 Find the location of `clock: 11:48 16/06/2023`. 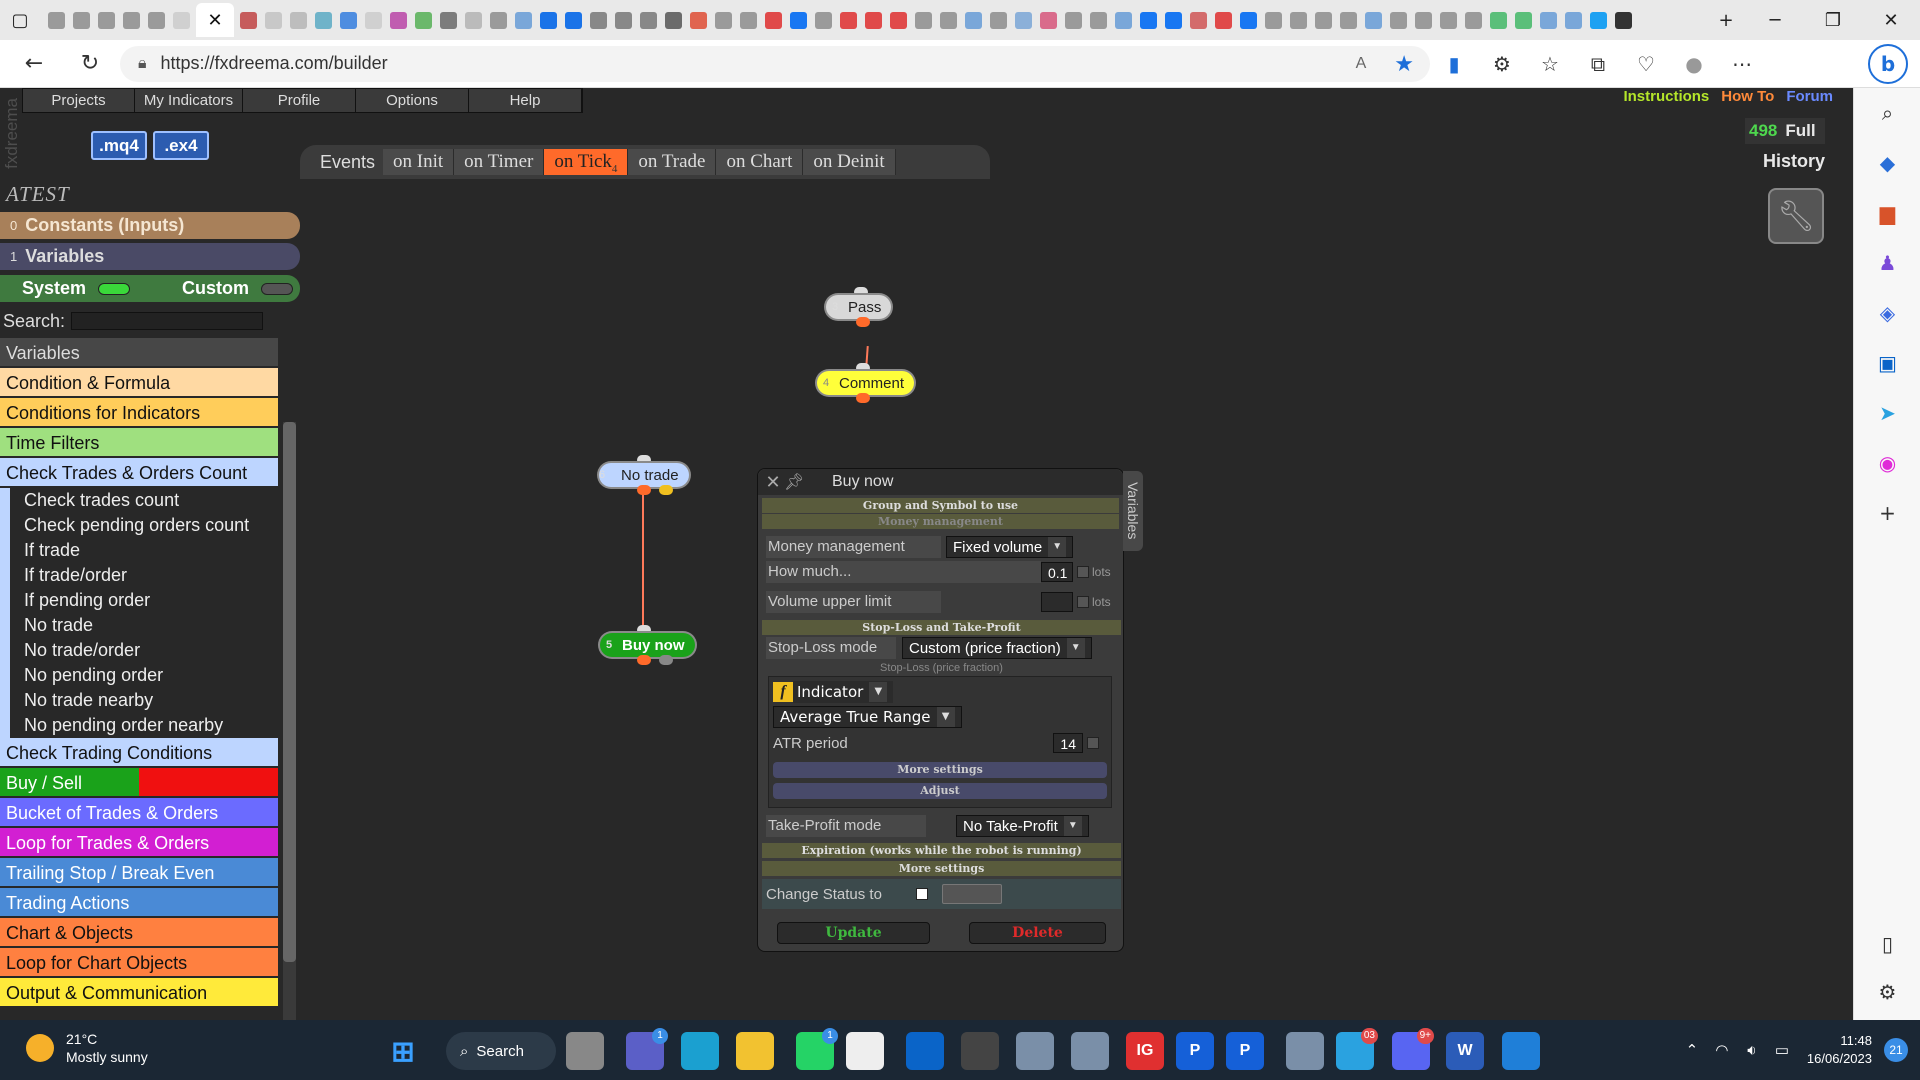

clock: 11:48 16/06/2023 is located at coordinates (1839, 1050).